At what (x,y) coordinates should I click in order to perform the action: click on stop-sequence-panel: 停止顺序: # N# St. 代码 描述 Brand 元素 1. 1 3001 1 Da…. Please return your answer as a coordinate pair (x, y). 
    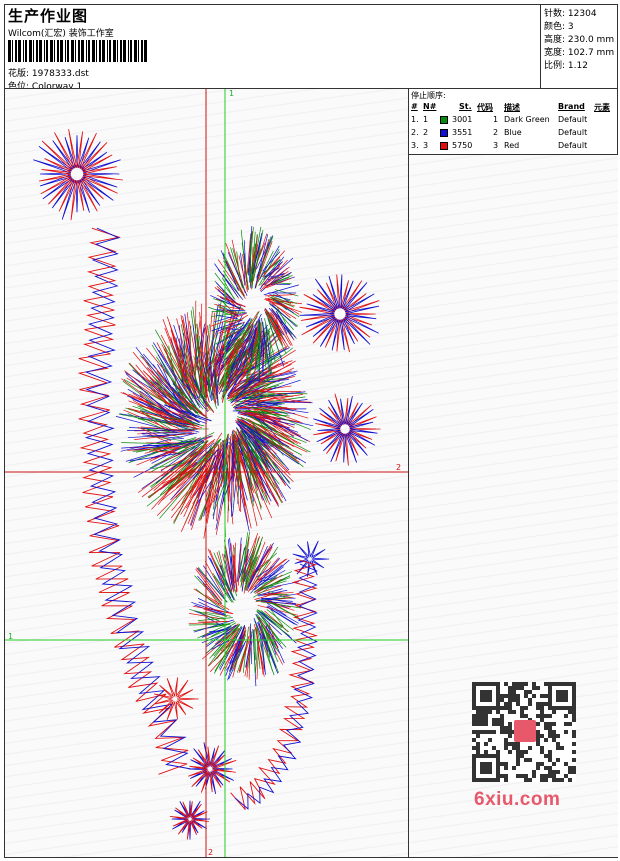
    Looking at the image, I should click on (513, 121).